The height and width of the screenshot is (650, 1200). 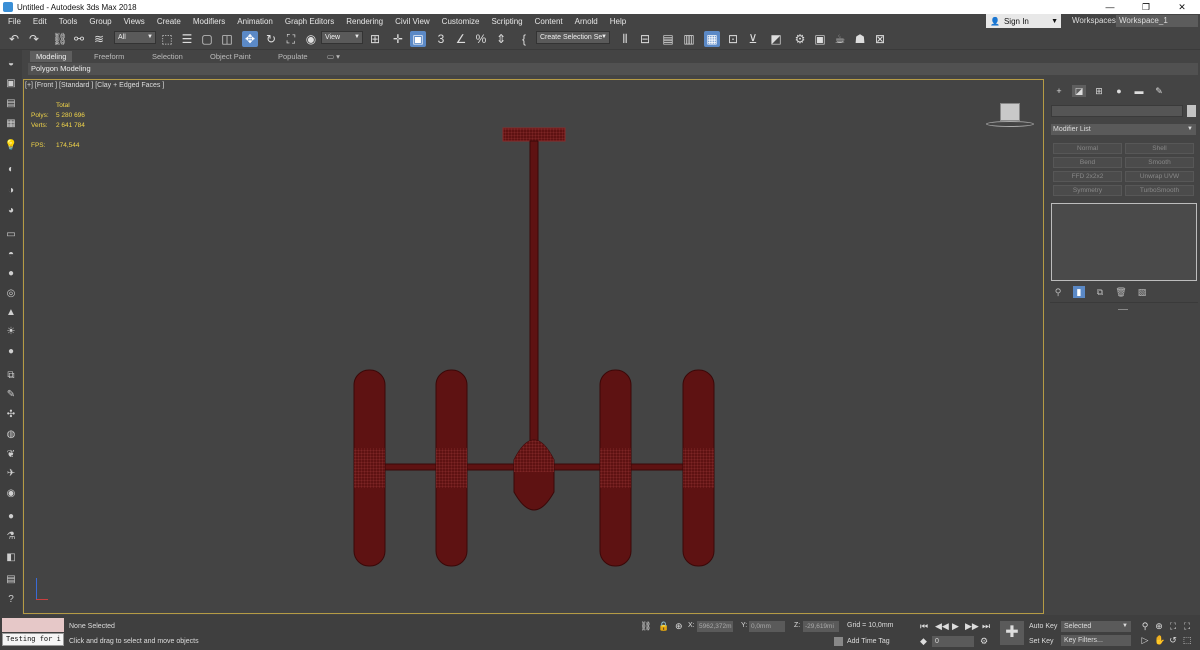 I want to click on link-icon: ⛓, so click(x=60, y=39).